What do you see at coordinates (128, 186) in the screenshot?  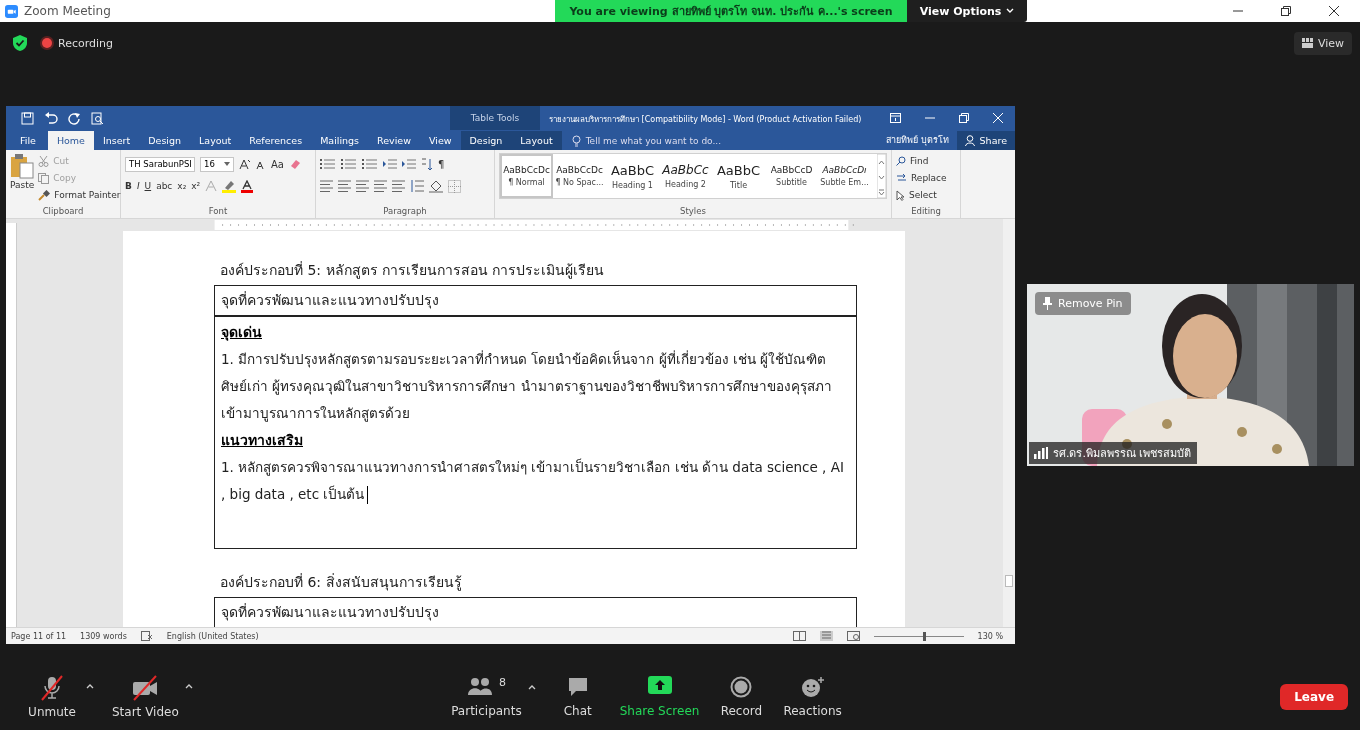 I see `format-button: B` at bounding box center [128, 186].